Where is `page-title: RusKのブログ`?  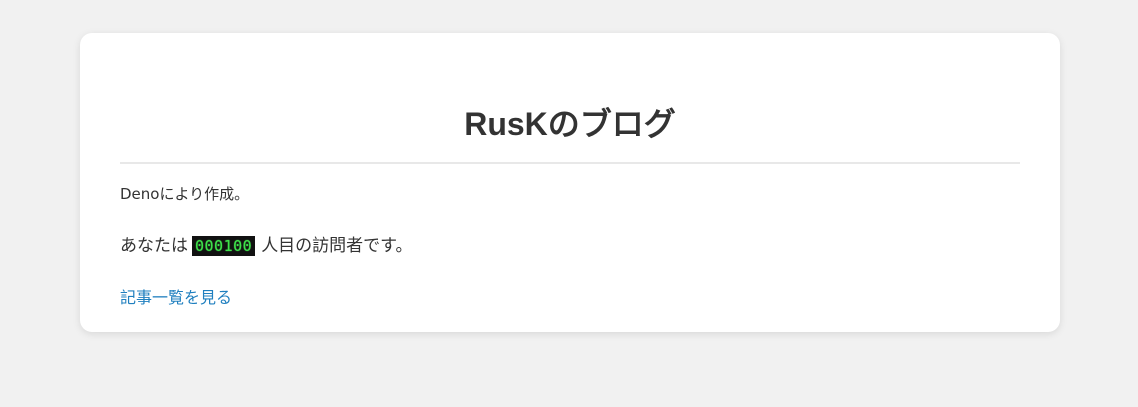 page-title: RusKのブログ is located at coordinates (570, 124).